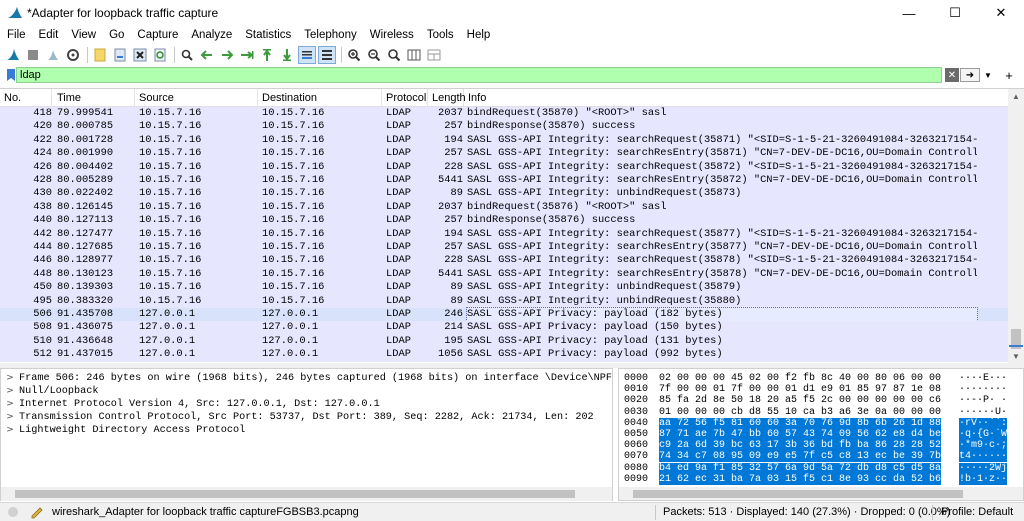  Describe the element at coordinates (247, 55) in the screenshot. I see `go-to-packet-icon` at that location.